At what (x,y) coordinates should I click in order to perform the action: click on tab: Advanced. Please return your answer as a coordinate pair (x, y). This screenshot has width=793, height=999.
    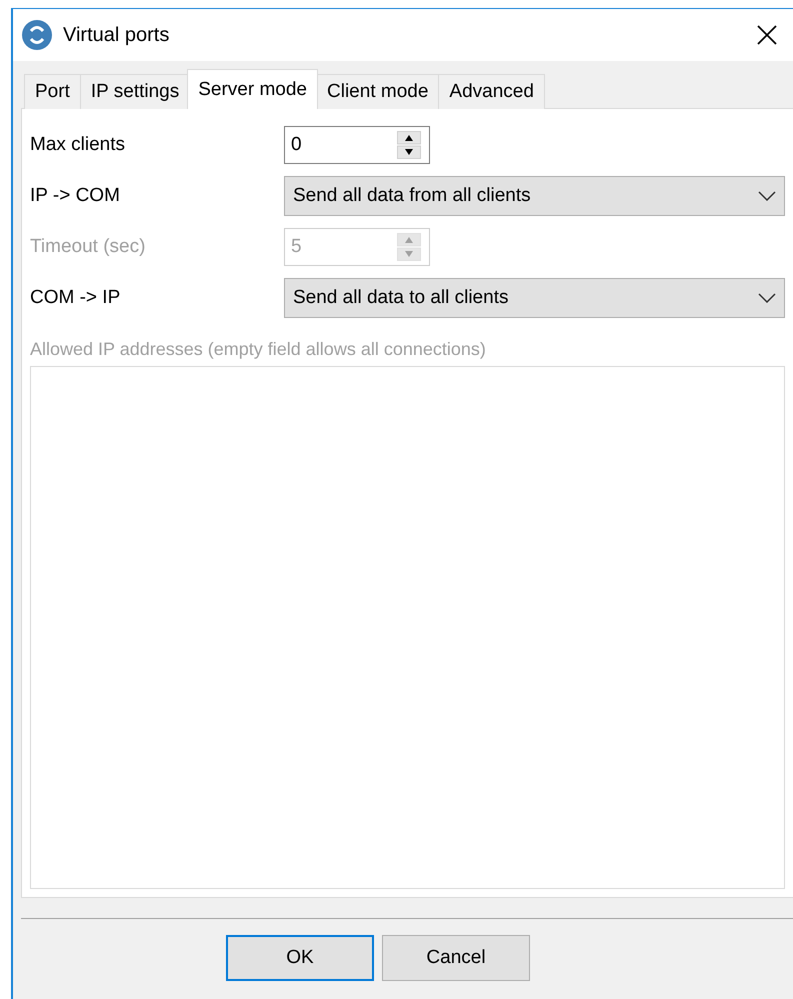
    Looking at the image, I should click on (491, 91).